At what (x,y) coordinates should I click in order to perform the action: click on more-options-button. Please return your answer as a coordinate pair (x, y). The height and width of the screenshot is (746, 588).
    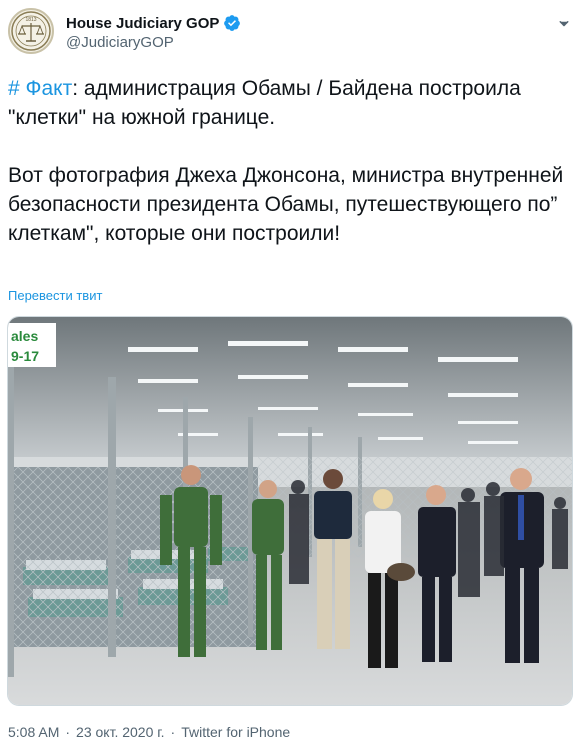
    Looking at the image, I should click on (564, 24).